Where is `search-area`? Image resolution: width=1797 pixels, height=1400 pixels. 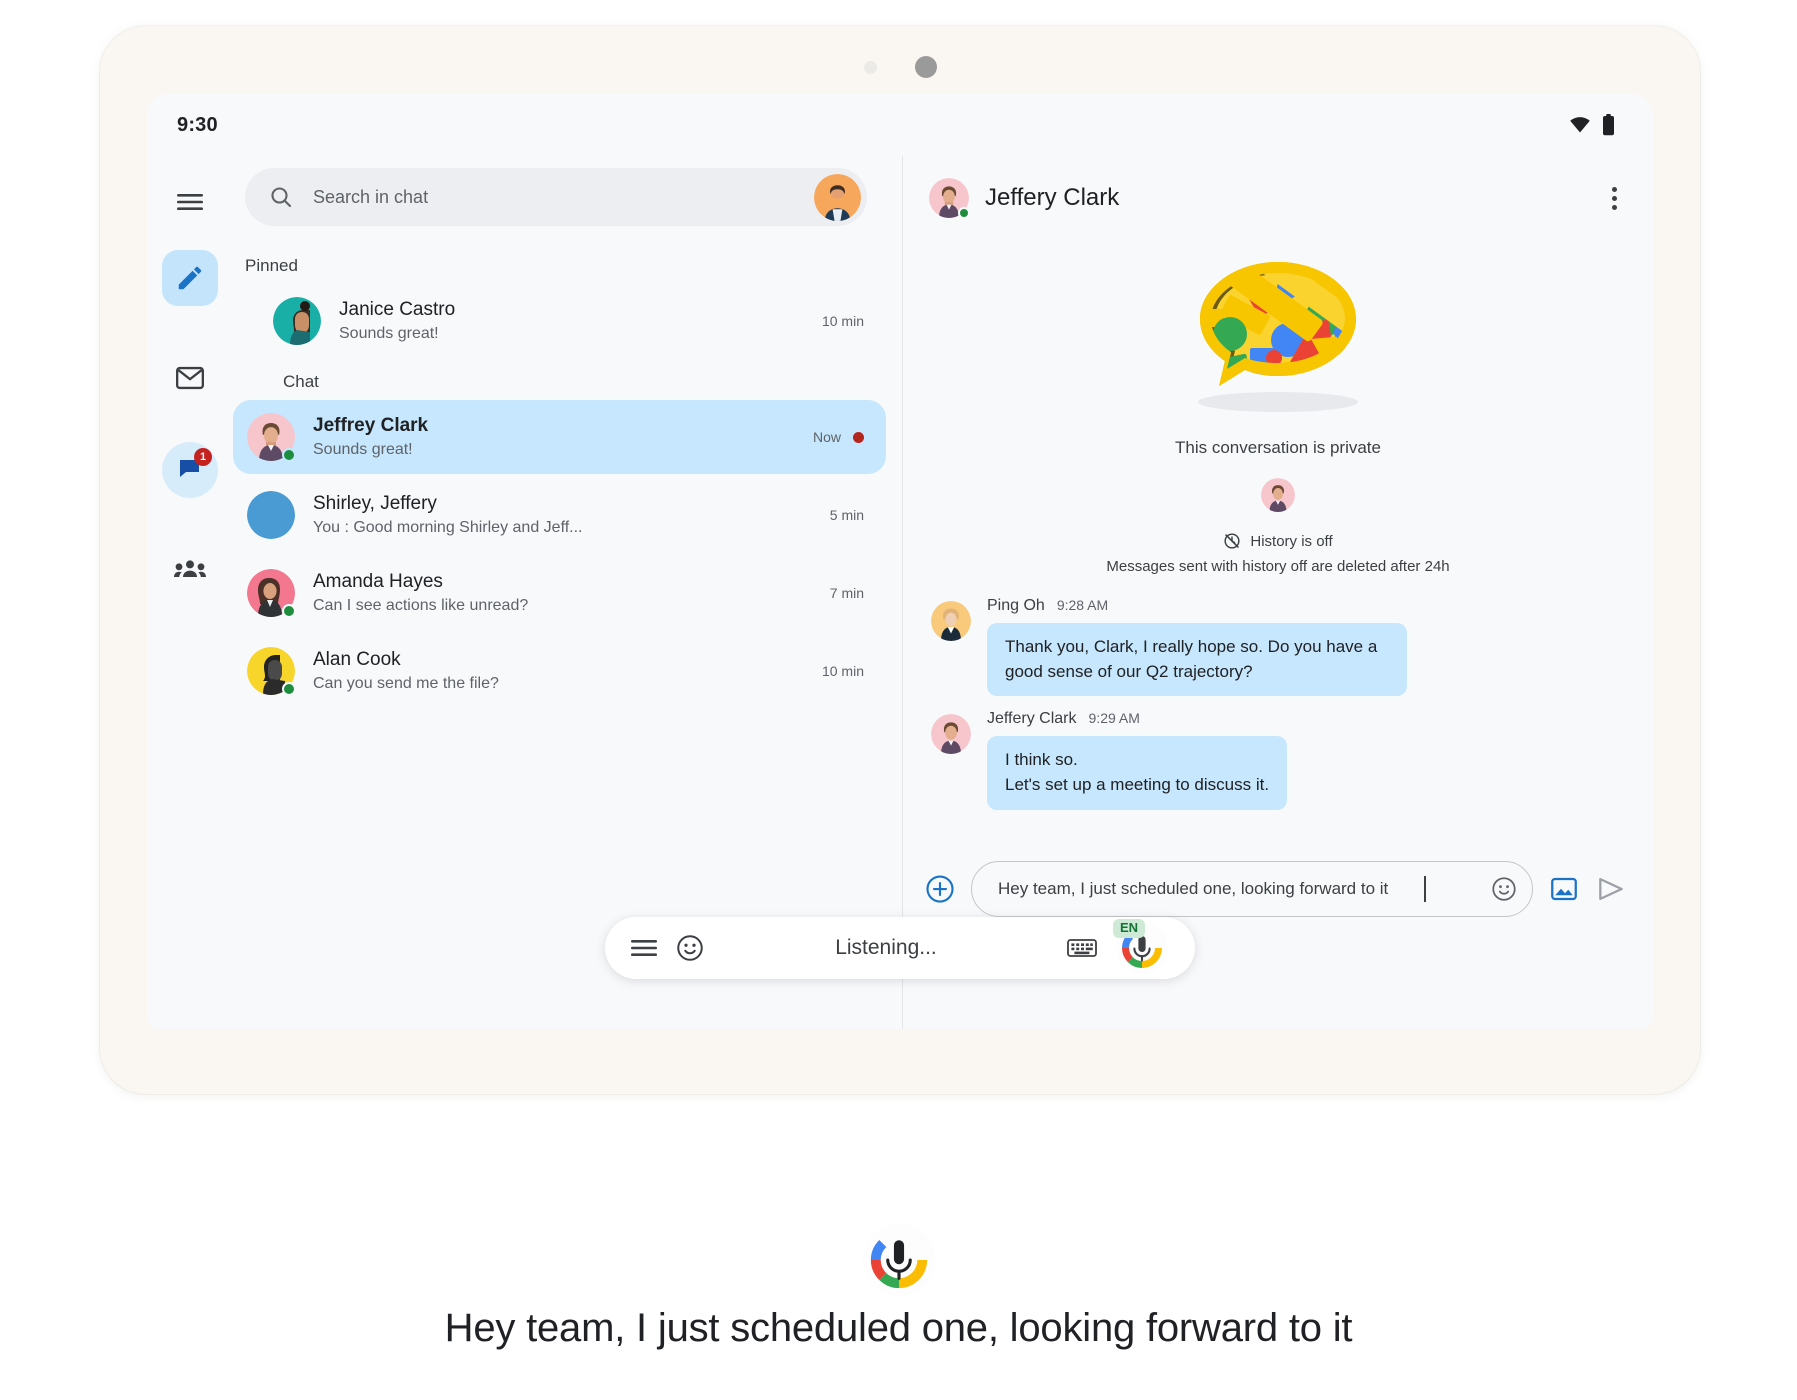
search-area is located at coordinates (556, 197).